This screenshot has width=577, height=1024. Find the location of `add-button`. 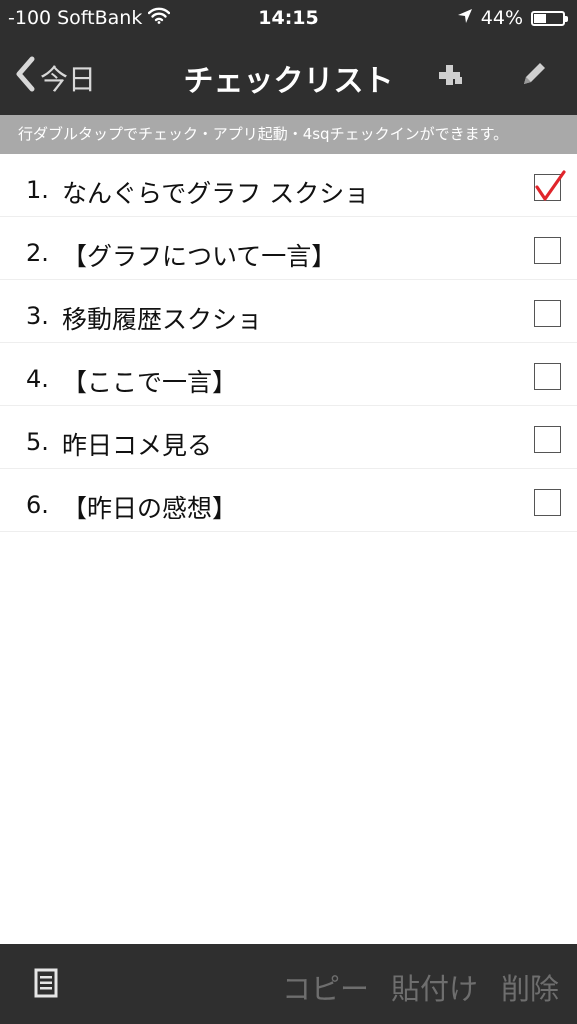

add-button is located at coordinates (450, 77).